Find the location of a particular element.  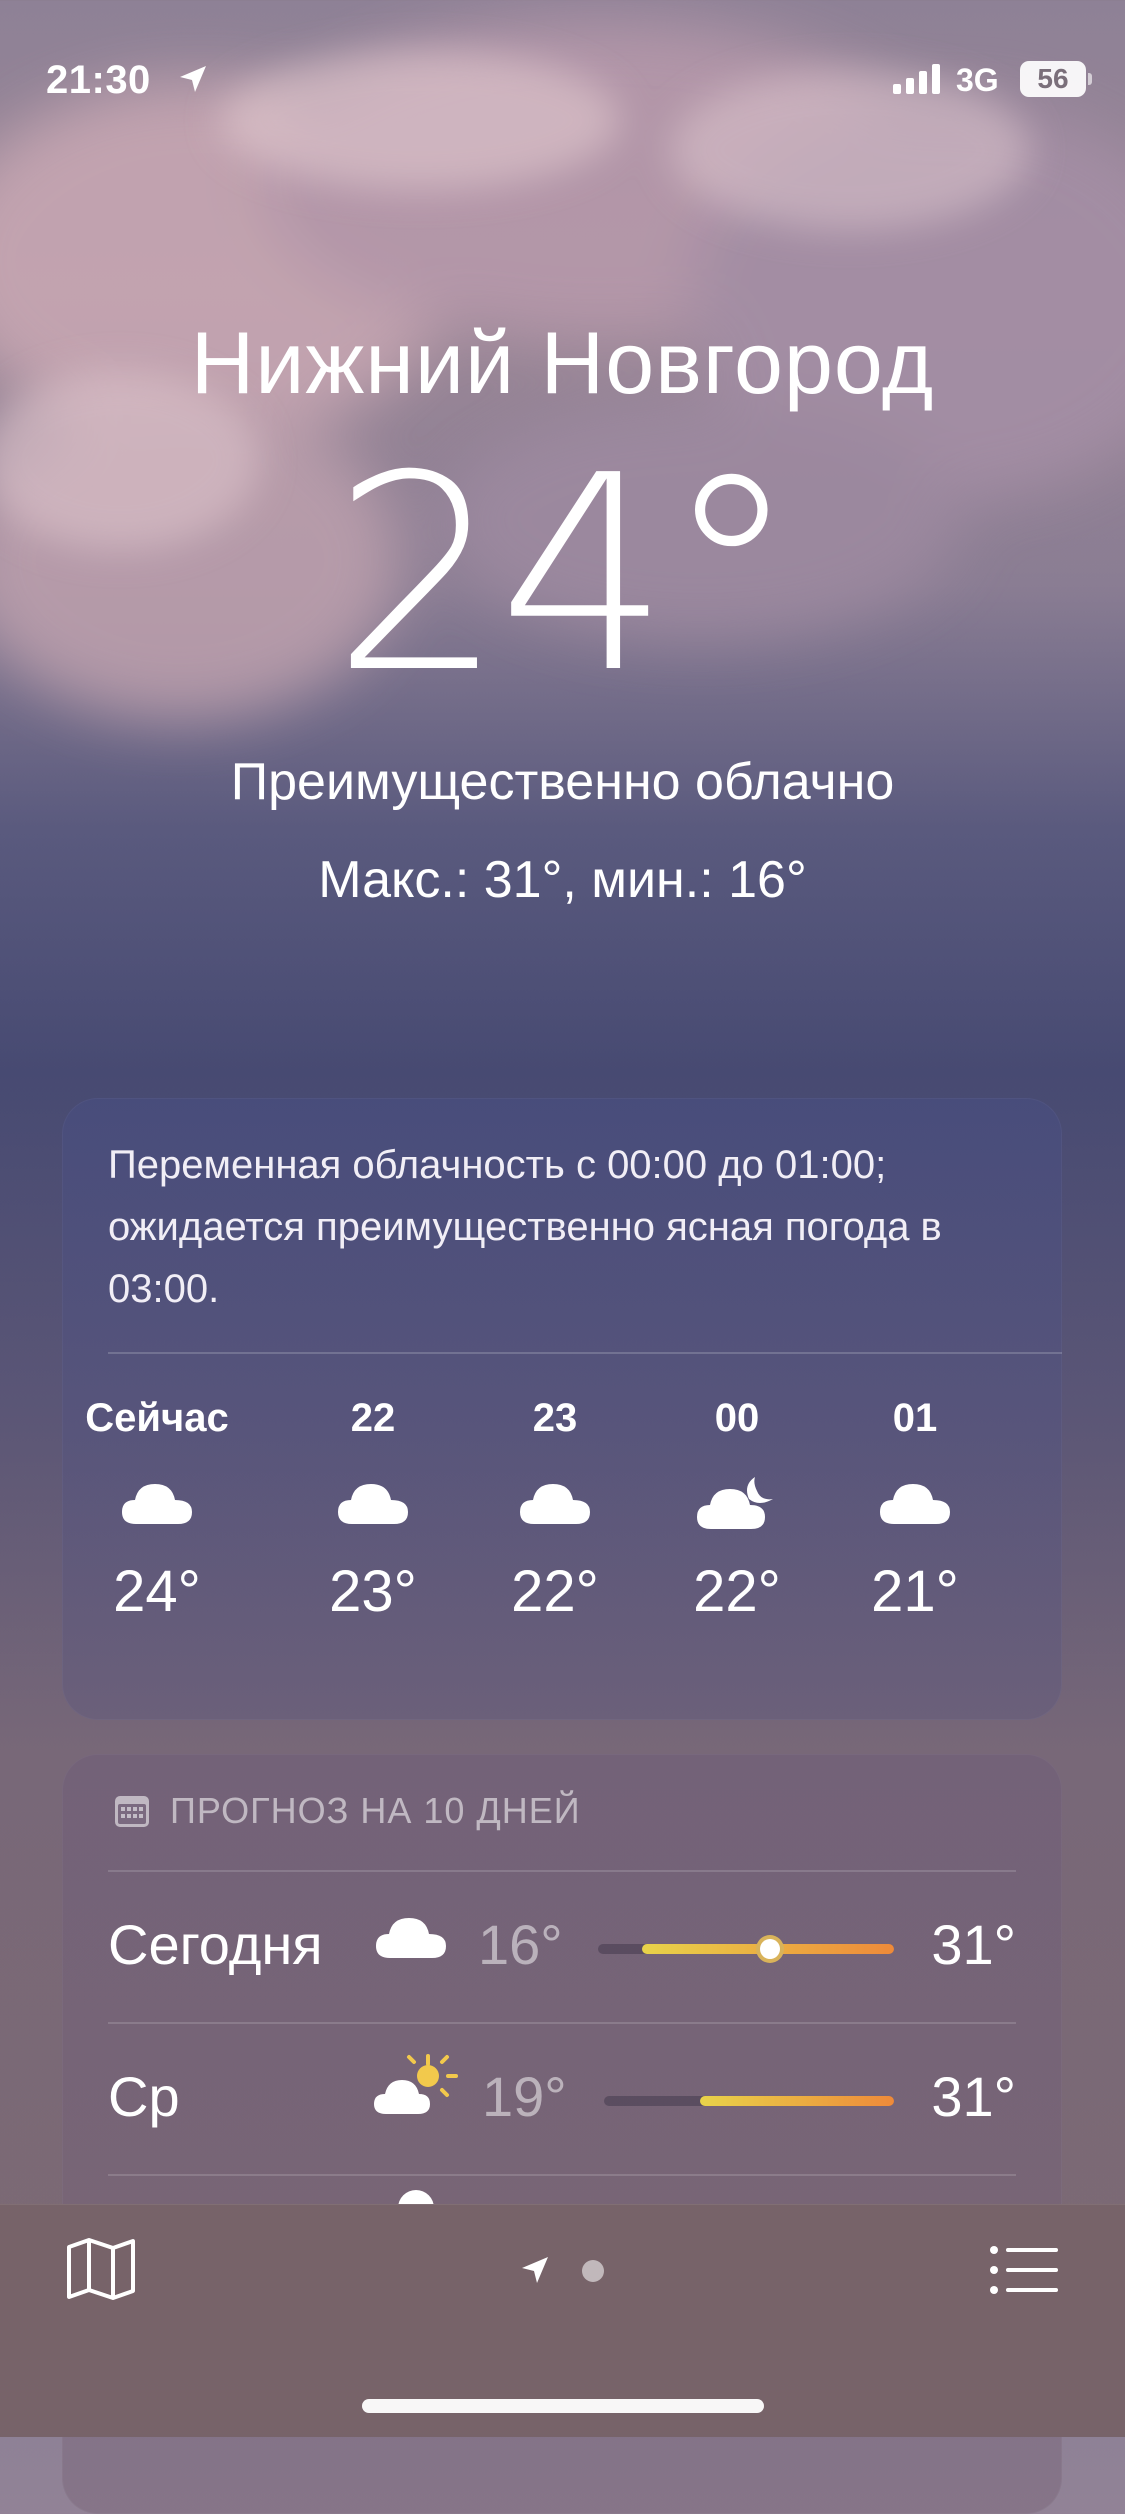

location-arrow-icon is located at coordinates (193, 79).